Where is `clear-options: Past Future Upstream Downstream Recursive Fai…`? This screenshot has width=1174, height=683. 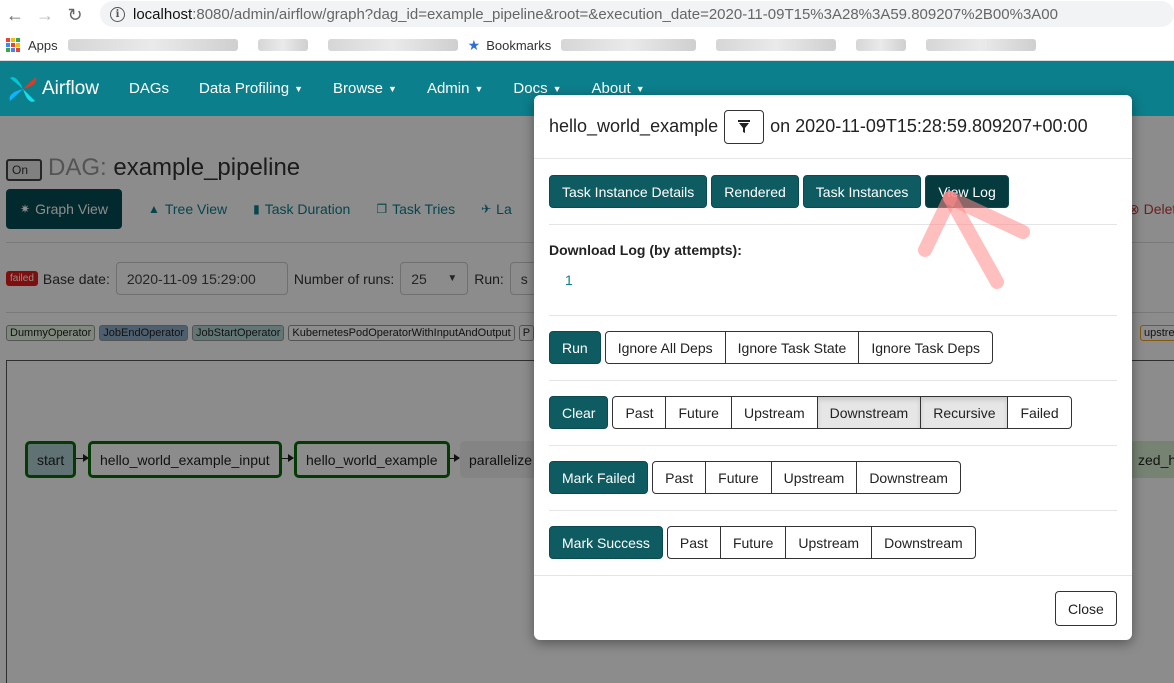
clear-options: Past Future Upstream Downstream Recursive Fai… is located at coordinates (842, 412).